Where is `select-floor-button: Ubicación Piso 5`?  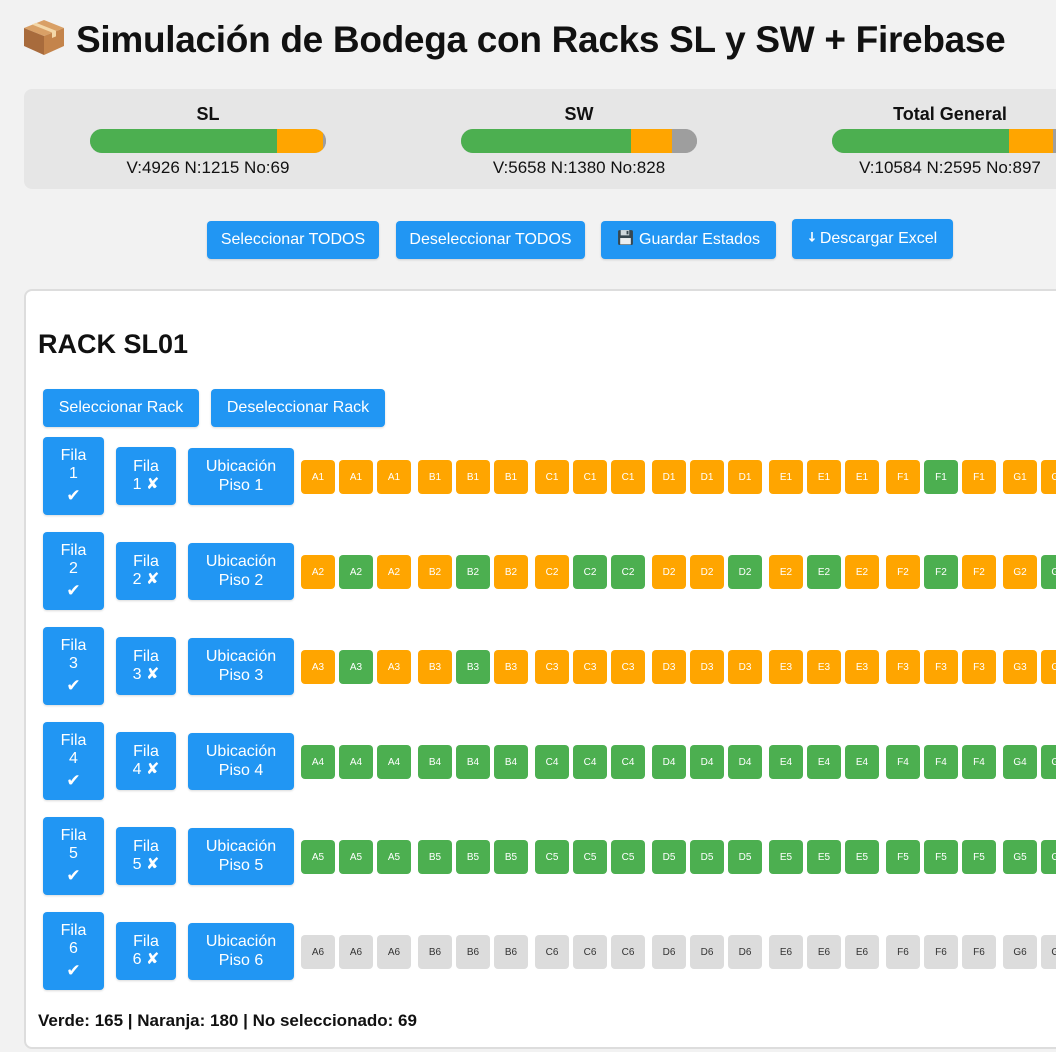
select-floor-button: Ubicación Piso 5 is located at coordinates (241, 856).